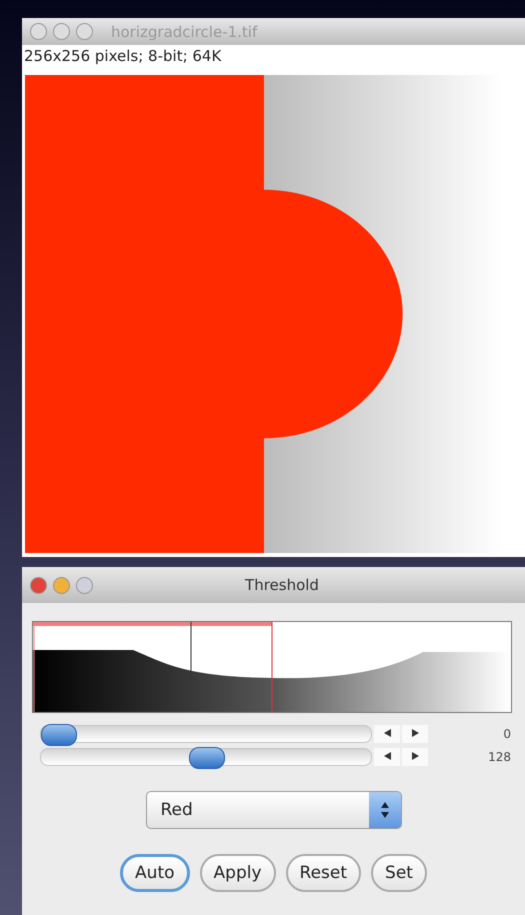 This screenshot has height=915, width=525. Describe the element at coordinates (238, 873) in the screenshot. I see `dialog-button: Apply` at that location.